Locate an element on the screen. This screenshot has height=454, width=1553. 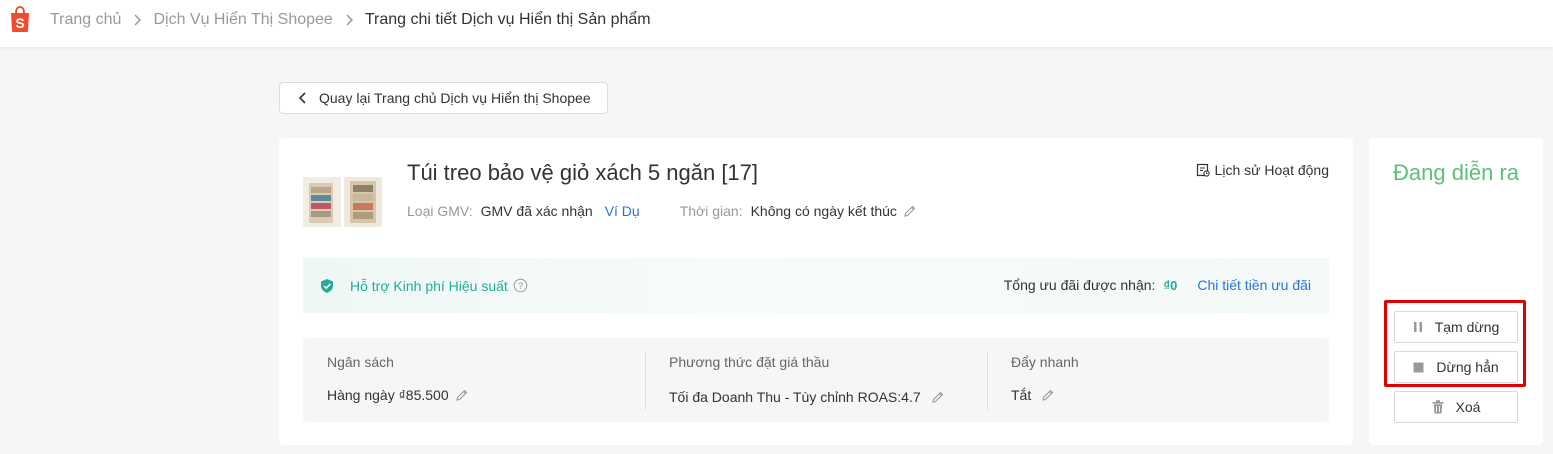
breadcrumb-current: Trang chi tiết Dịch vụ Hiển thị Sản phẩm is located at coordinates (507, 19).